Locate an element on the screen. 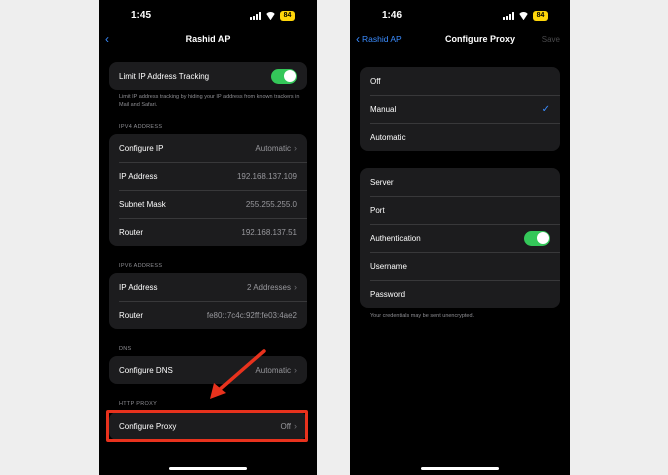  username-field: Username is located at coordinates (460, 266).